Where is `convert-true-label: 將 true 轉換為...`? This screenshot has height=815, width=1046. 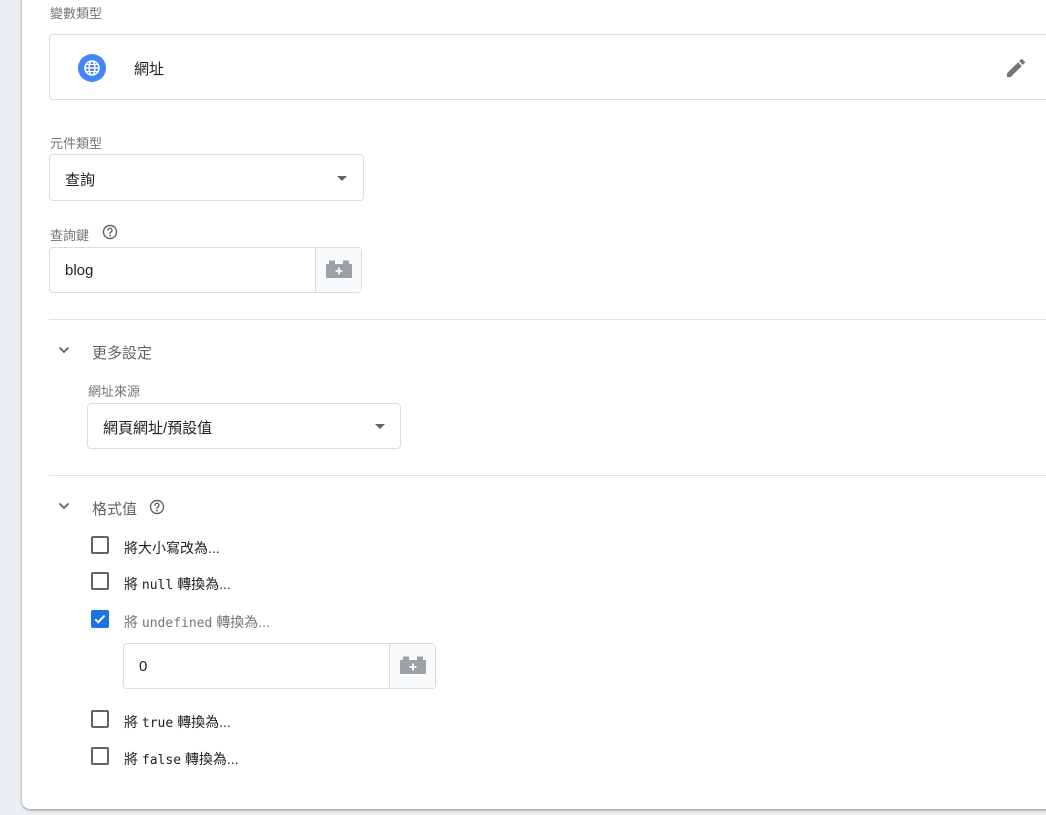 convert-true-label: 將 true 轉換為... is located at coordinates (177, 722).